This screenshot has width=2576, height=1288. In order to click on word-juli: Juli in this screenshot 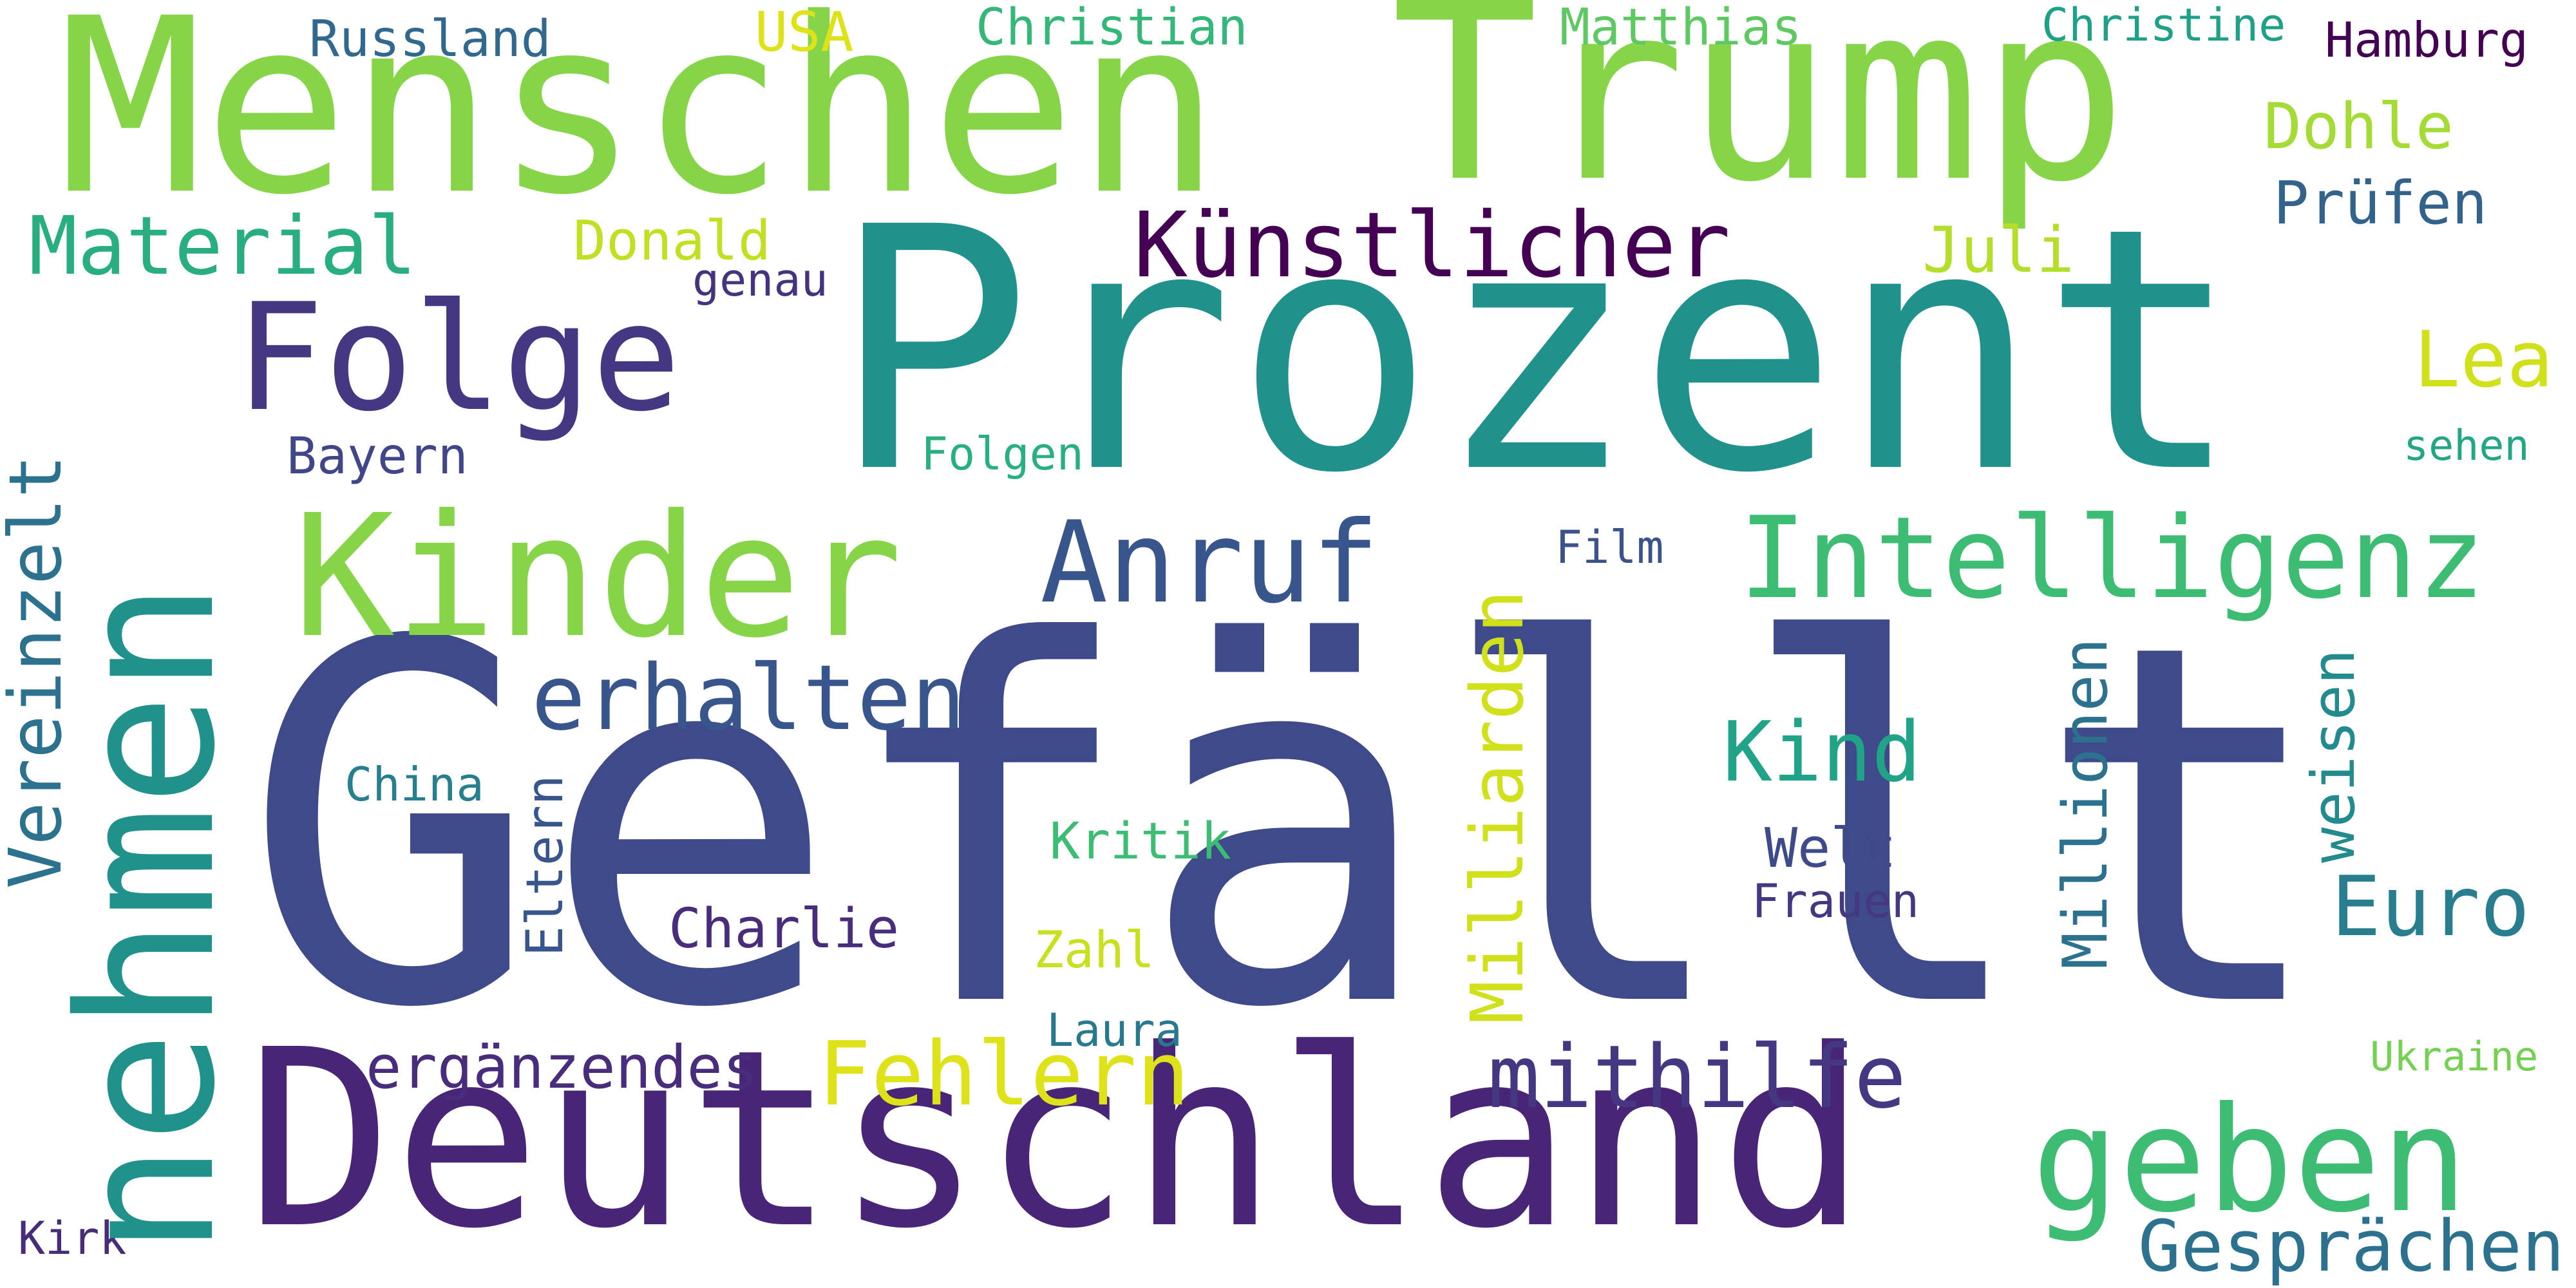, I will do `click(1999, 250)`.